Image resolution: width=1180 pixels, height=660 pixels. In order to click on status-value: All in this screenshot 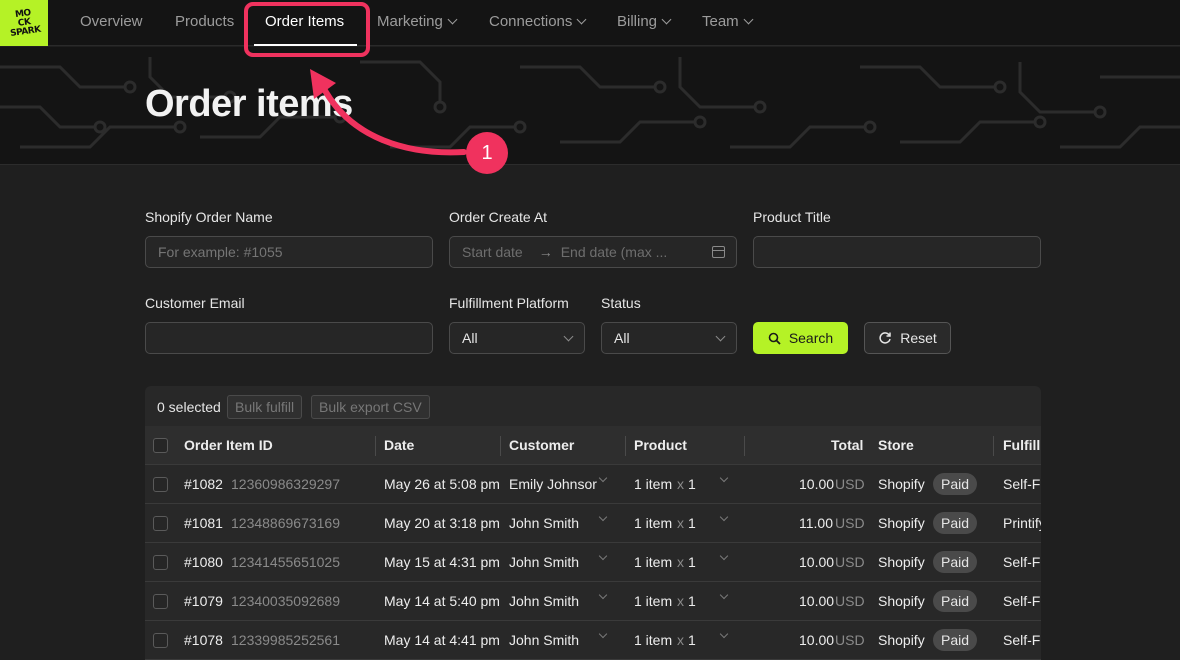, I will do `click(622, 338)`.